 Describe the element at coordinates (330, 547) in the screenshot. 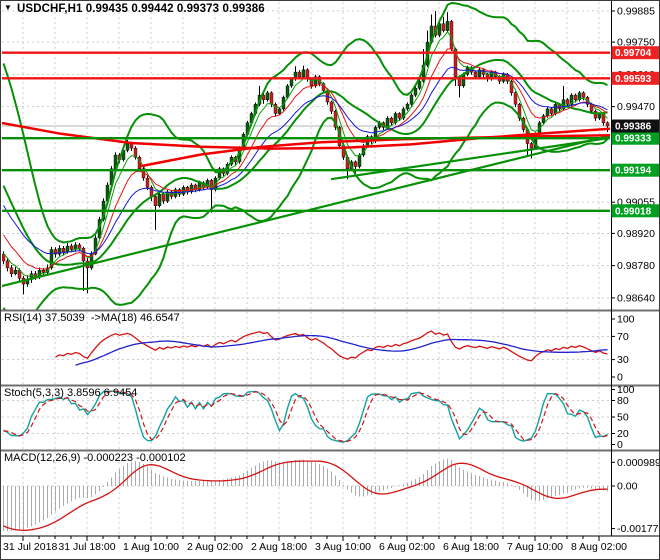

I see `time-axis` at that location.